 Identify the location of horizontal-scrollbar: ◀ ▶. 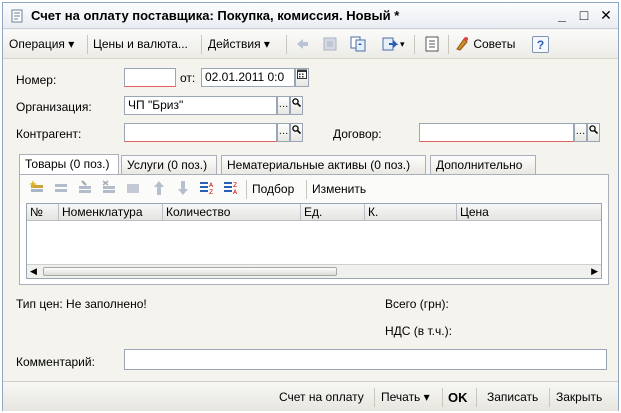
(314, 271).